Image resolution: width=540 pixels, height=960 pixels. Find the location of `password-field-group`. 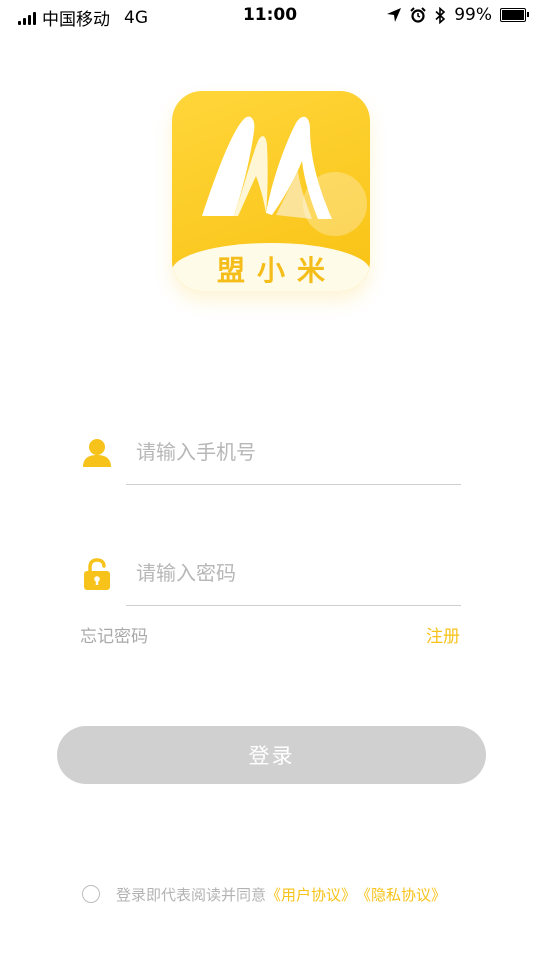

password-field-group is located at coordinates (275, 578).